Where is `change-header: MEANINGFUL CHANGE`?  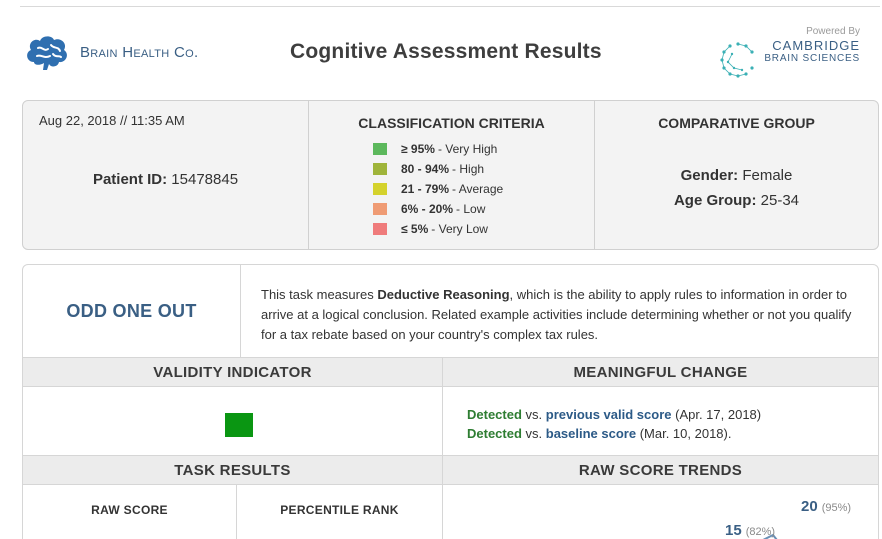 change-header: MEANINGFUL CHANGE is located at coordinates (660, 372).